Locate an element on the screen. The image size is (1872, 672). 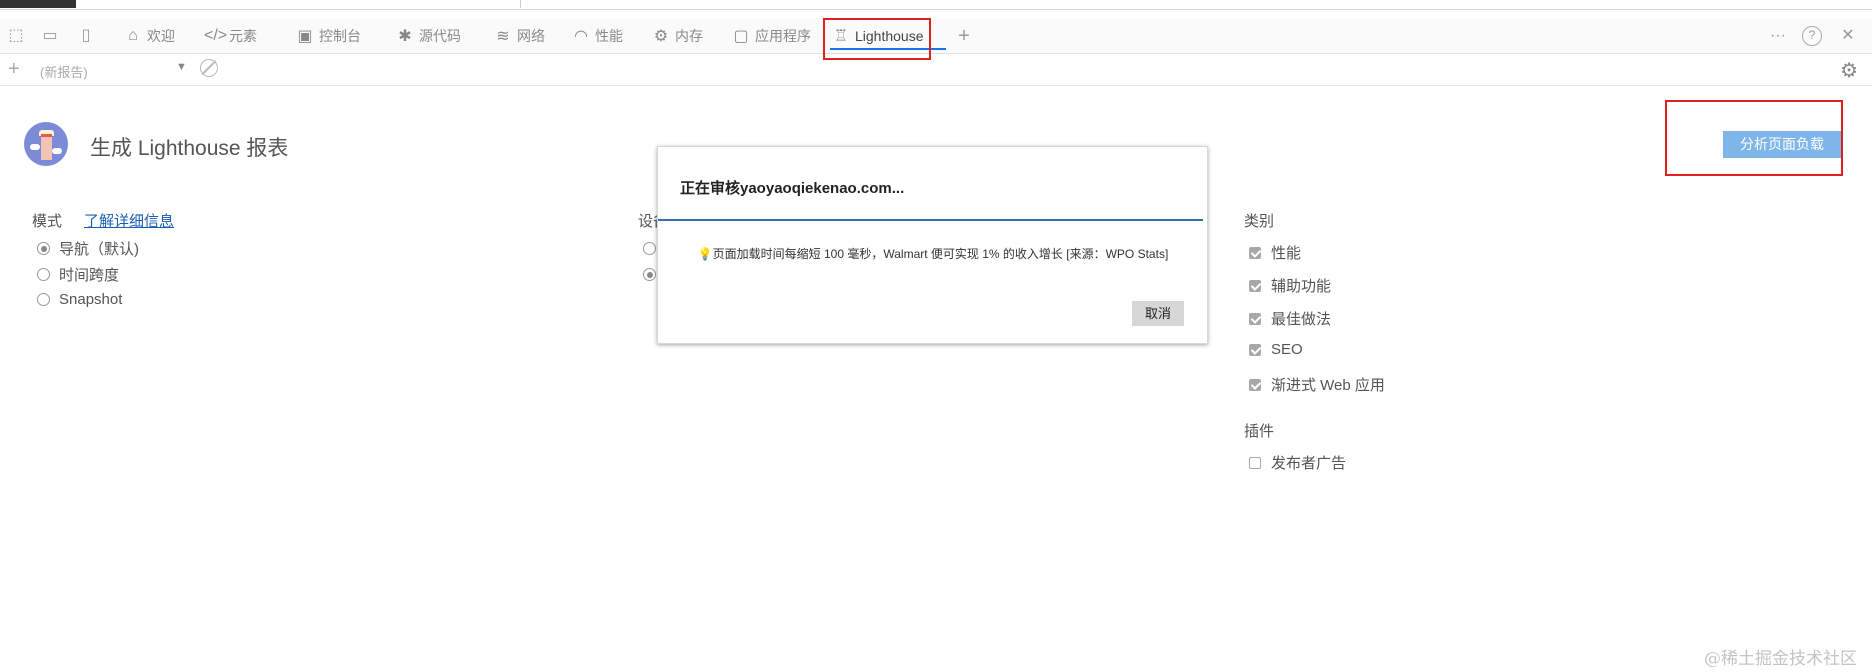
tab-label: 欢迎 is located at coordinates (161, 36).